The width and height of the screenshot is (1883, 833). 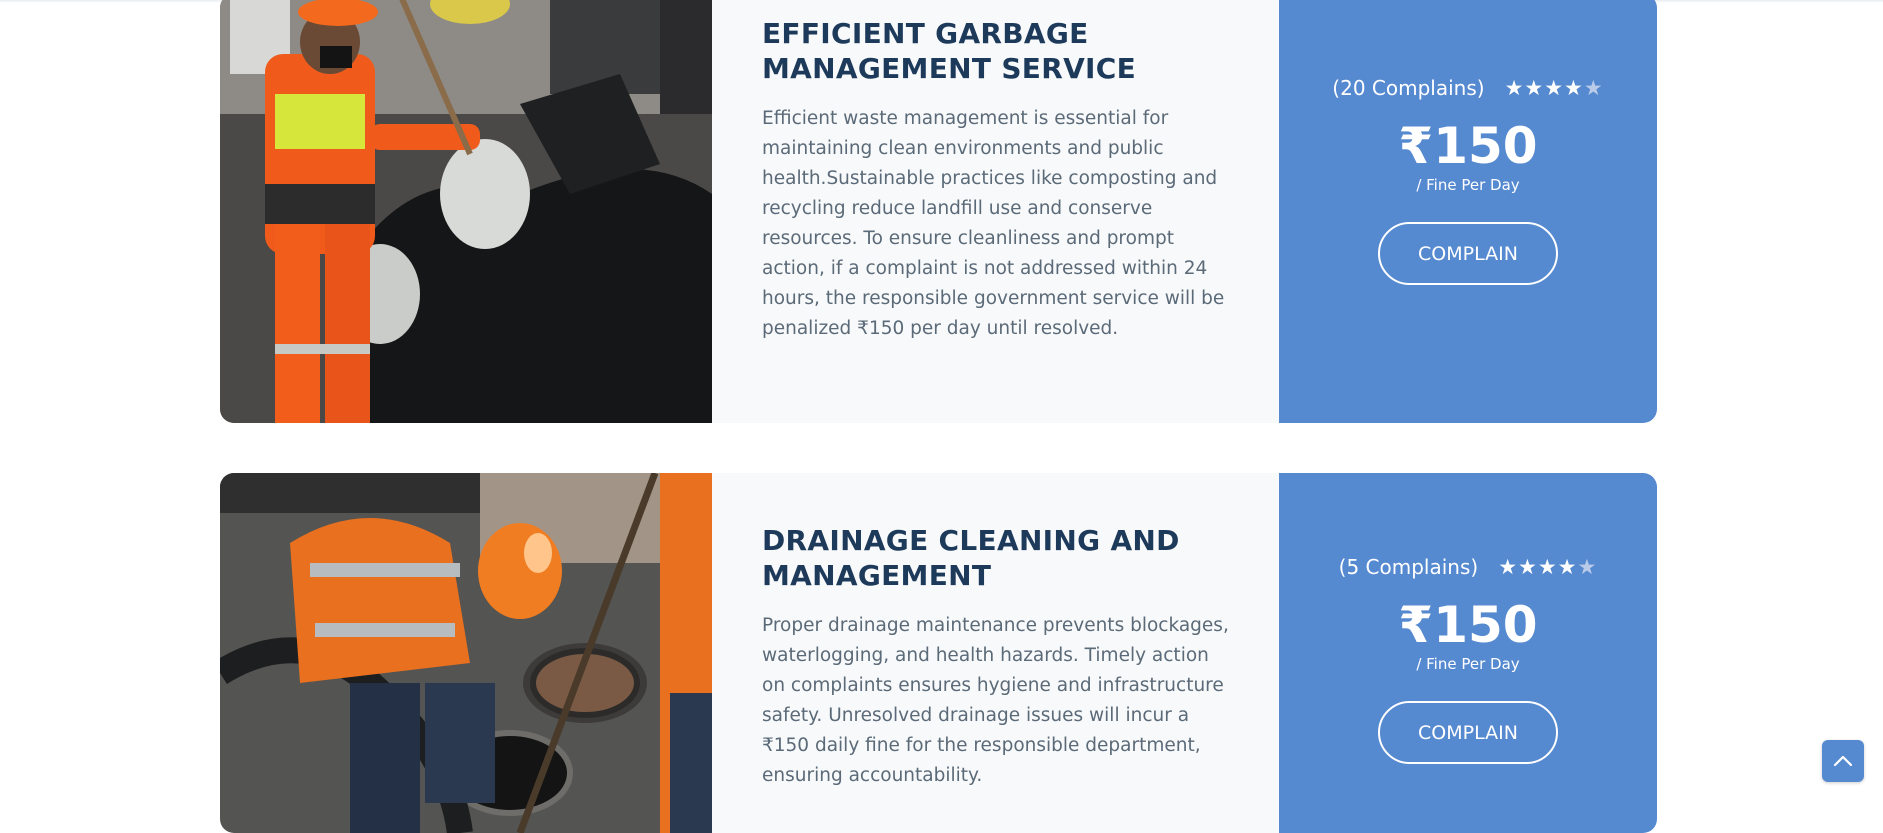 I want to click on rating-row: (20 Complains) ★ ★ ★ ★ ★, so click(x=1467, y=88).